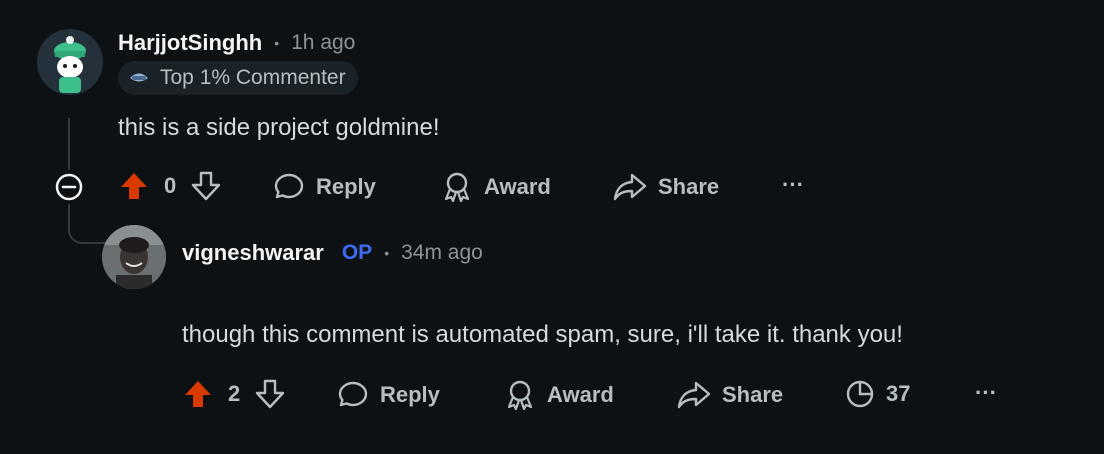 The width and height of the screenshot is (1104, 454). I want to click on vote-group: 2, so click(234, 394).